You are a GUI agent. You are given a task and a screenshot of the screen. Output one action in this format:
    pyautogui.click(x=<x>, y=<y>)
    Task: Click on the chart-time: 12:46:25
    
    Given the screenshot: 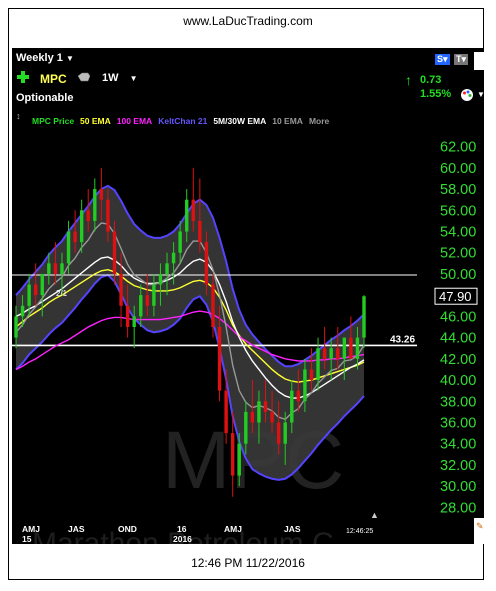 What is the action you would take?
    pyautogui.click(x=360, y=531)
    